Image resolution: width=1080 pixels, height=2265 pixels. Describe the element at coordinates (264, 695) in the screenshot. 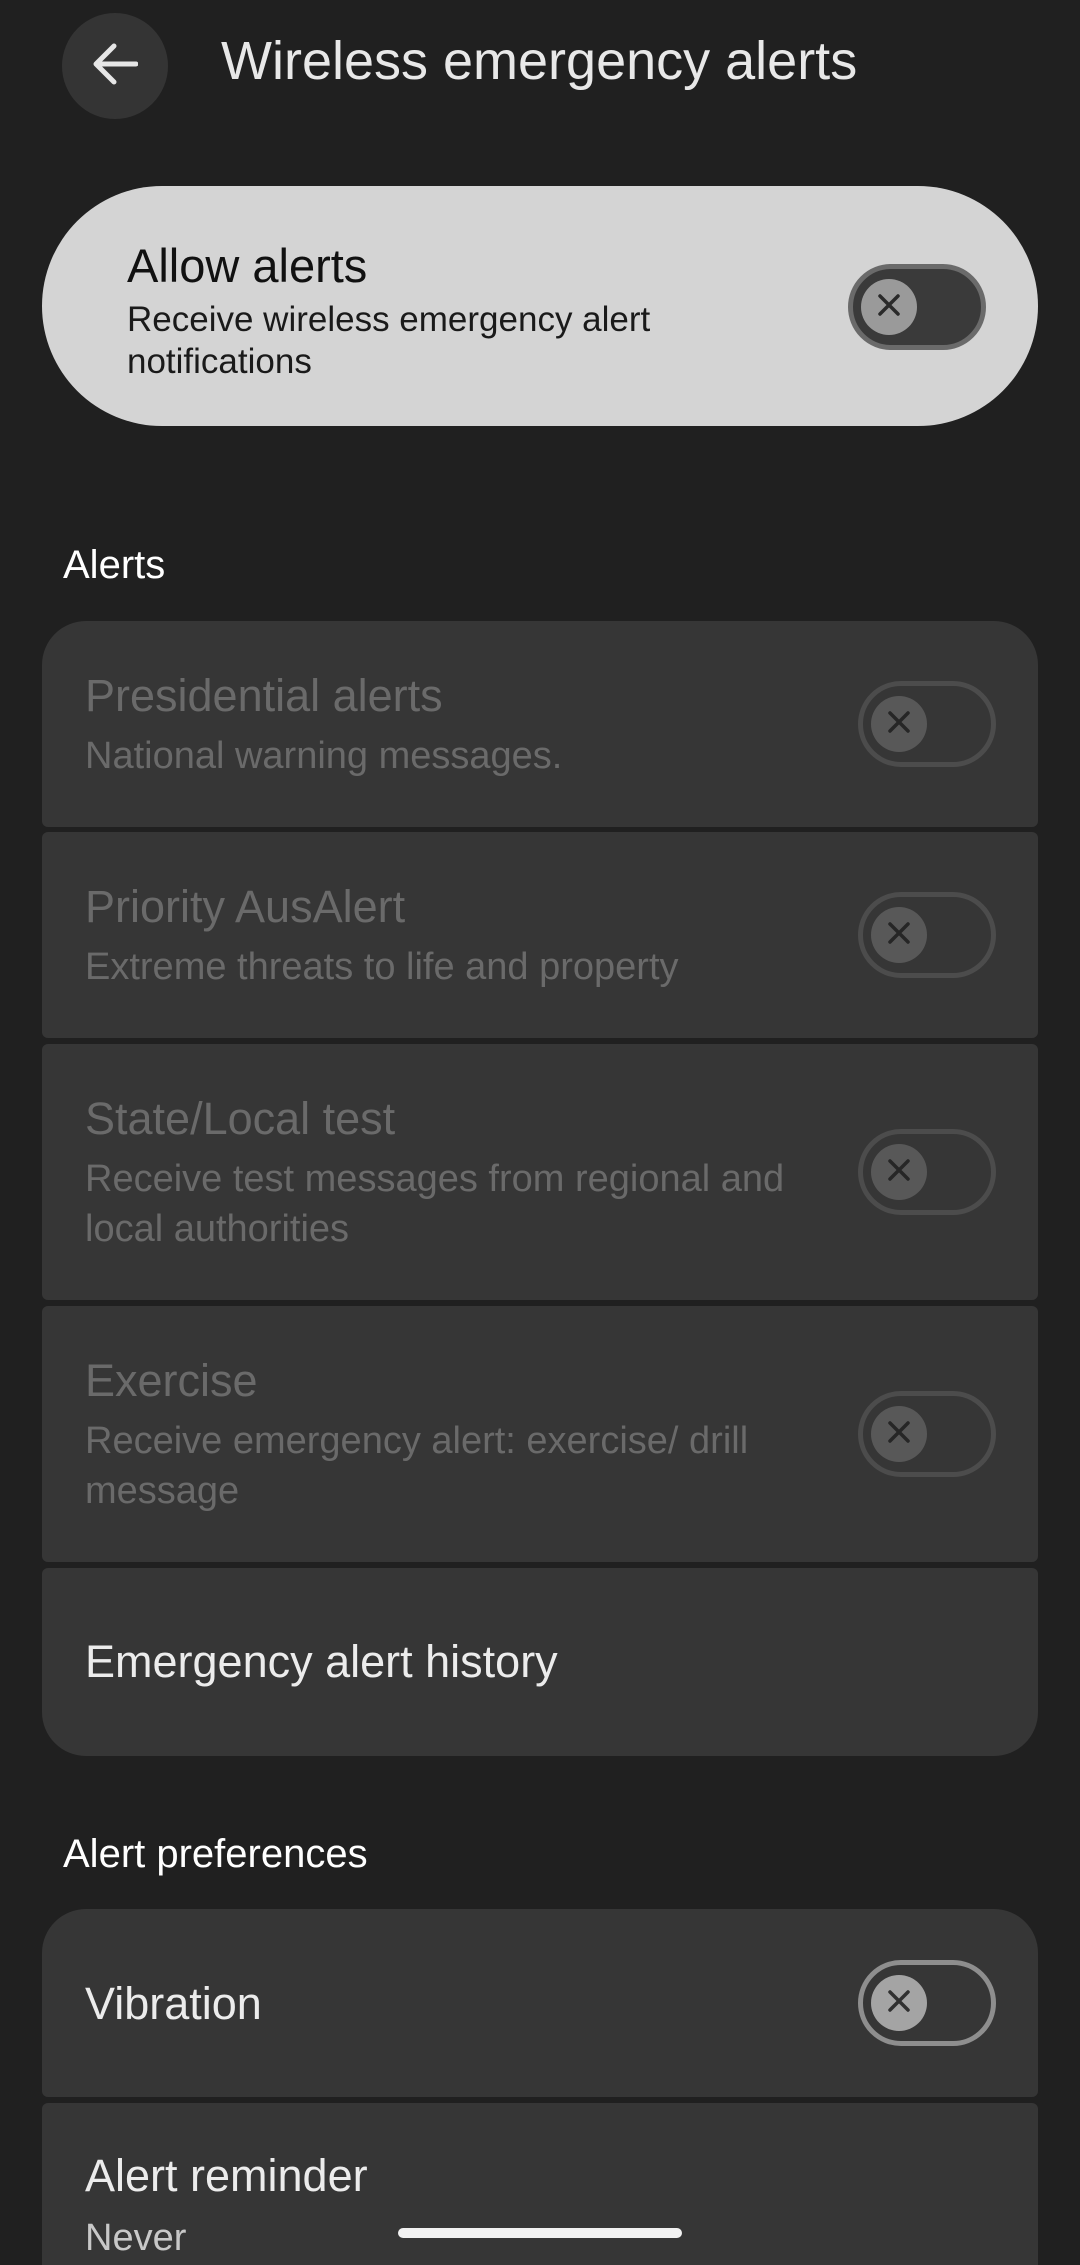

I see `row-title: Presidential alerts` at that location.